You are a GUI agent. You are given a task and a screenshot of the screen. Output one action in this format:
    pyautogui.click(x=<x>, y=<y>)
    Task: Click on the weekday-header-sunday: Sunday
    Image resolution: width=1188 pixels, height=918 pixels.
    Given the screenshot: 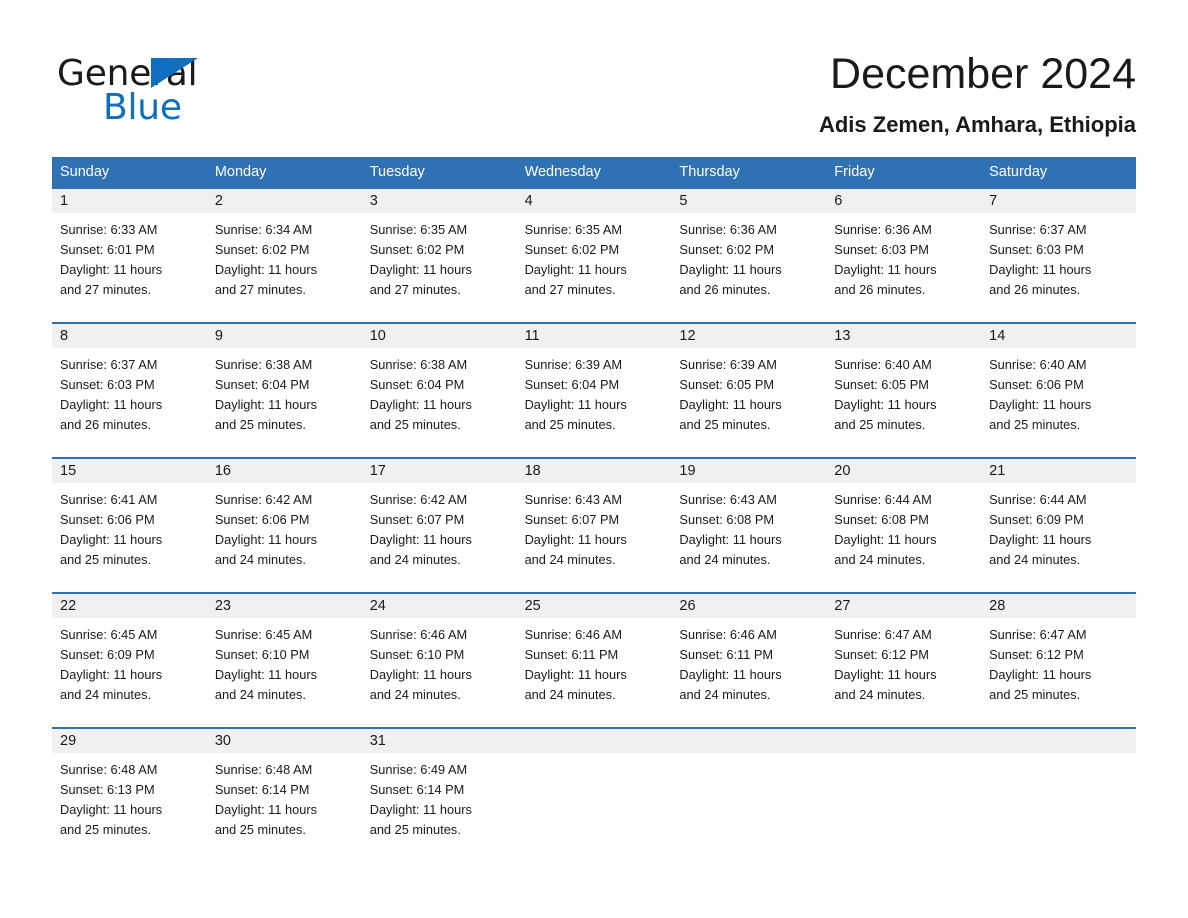 What is the action you would take?
    pyautogui.click(x=85, y=172)
    